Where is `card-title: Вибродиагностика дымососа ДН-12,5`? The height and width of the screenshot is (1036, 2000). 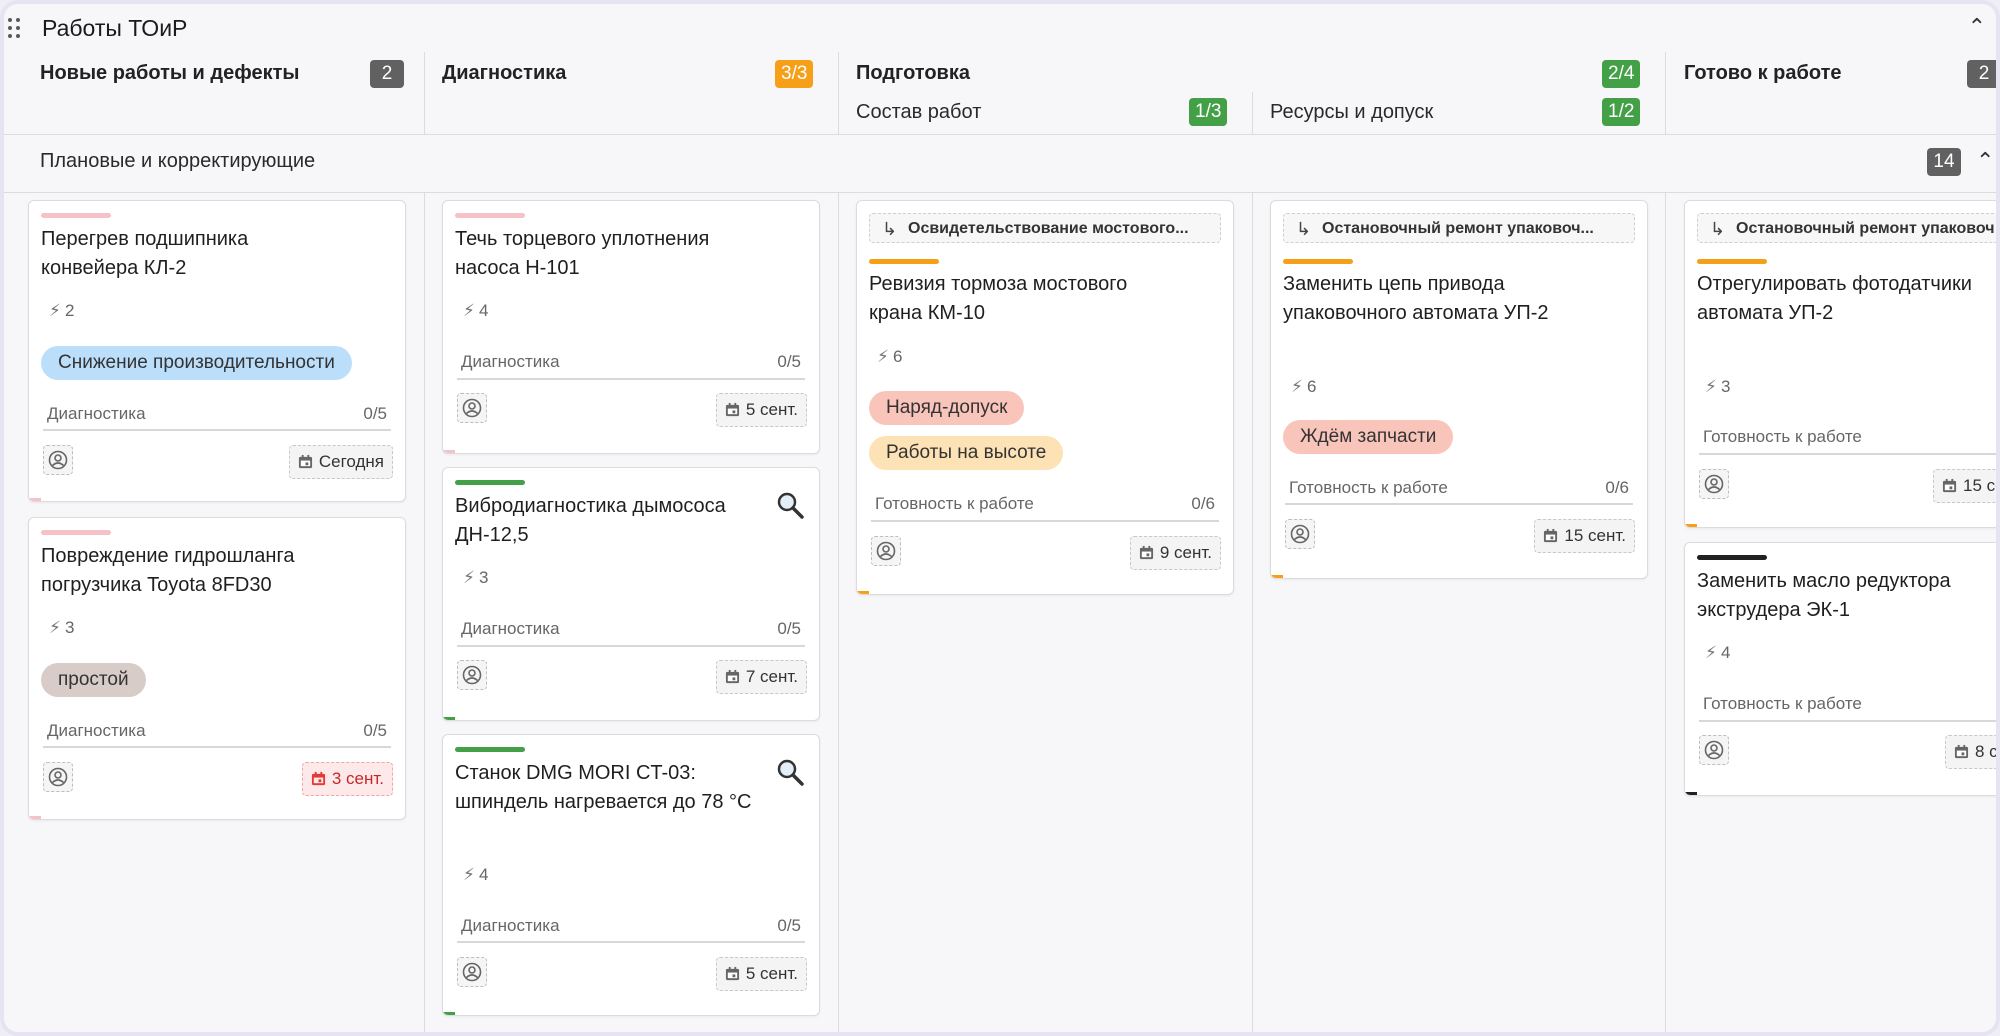 card-title: Вибродиагностика дымососа ДН-12,5 is located at coordinates (590, 520).